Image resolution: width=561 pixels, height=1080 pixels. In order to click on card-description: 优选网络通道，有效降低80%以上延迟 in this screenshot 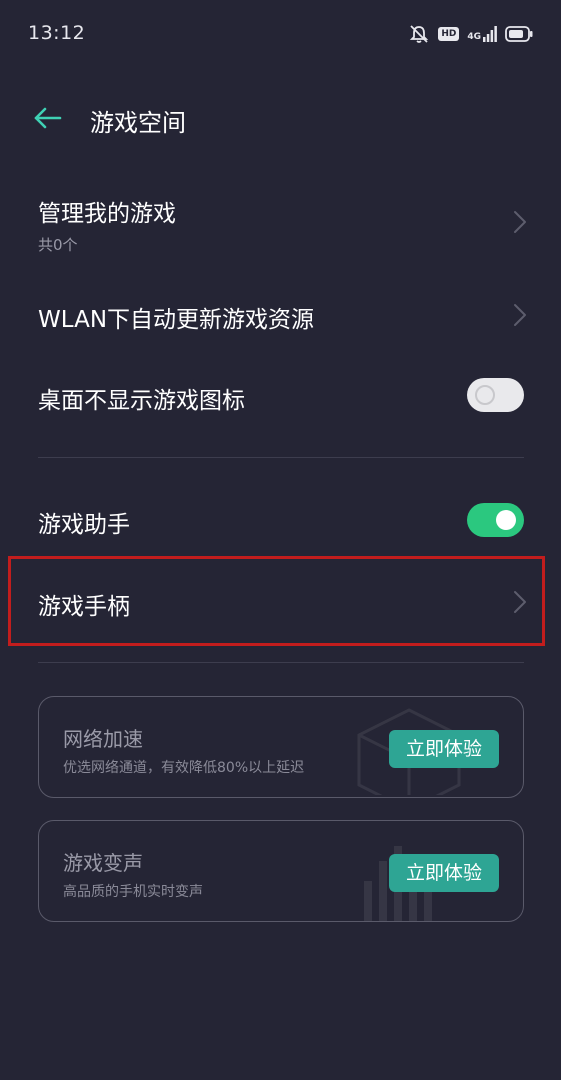, I will do `click(184, 768)`.